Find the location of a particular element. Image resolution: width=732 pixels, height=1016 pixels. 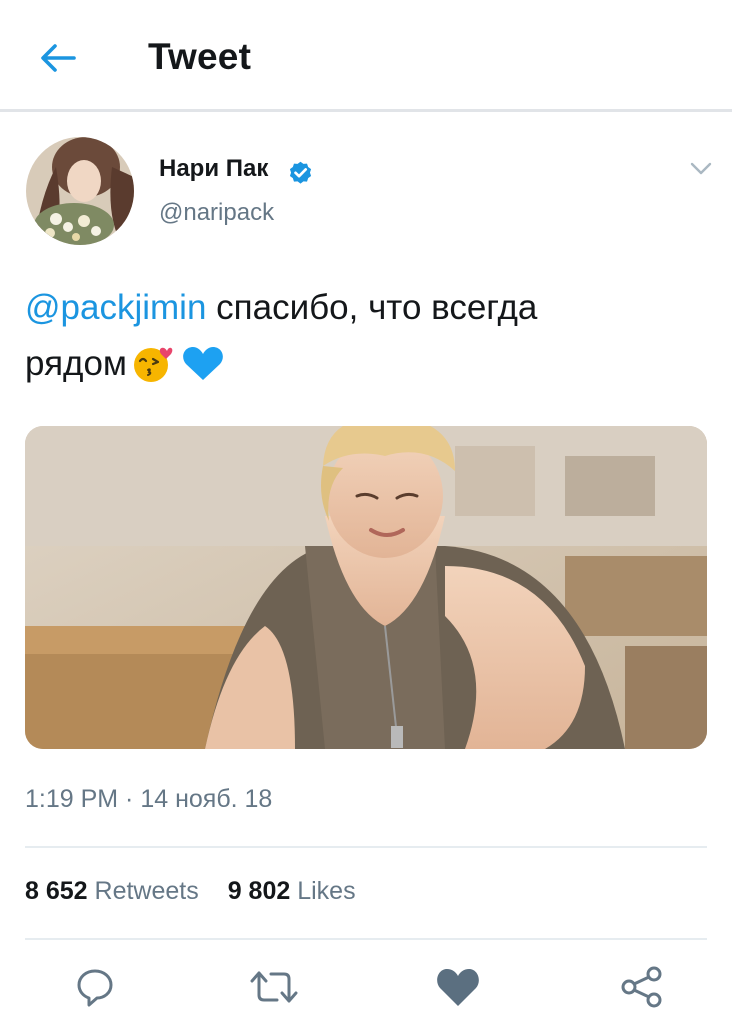

kissing-face-heart-emoji is located at coordinates (154, 371).